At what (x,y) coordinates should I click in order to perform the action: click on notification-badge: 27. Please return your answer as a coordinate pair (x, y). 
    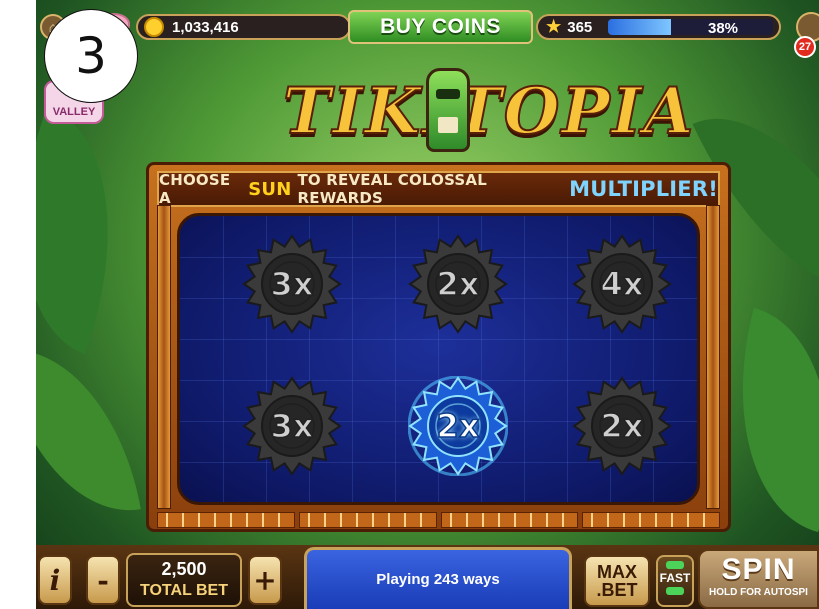
    Looking at the image, I should click on (805, 47).